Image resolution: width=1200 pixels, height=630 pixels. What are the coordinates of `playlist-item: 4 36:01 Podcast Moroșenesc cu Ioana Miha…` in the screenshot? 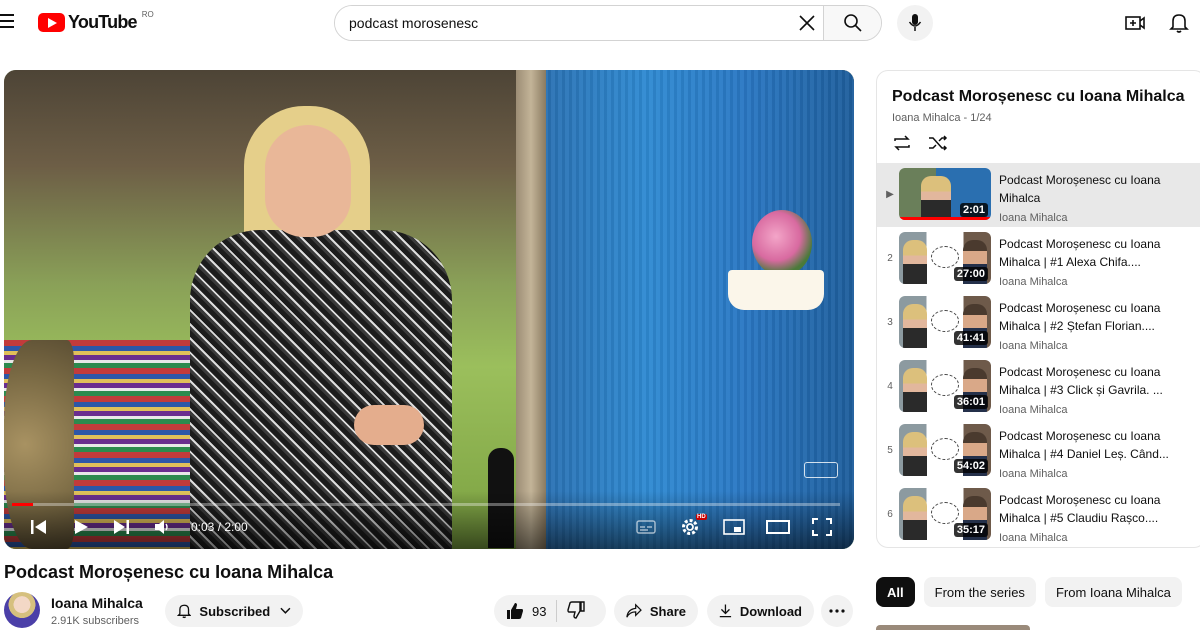 It's located at (1038, 387).